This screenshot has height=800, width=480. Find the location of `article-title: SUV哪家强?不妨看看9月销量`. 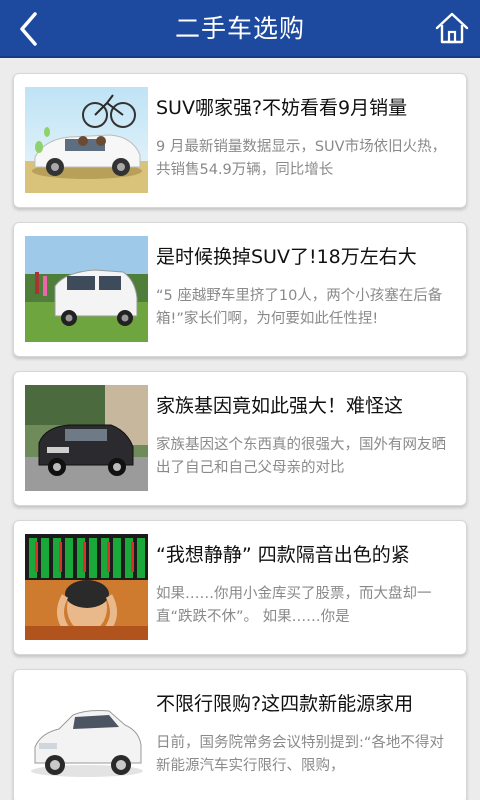

article-title: SUV哪家强?不妨看看9月销量 is located at coordinates (282, 108).